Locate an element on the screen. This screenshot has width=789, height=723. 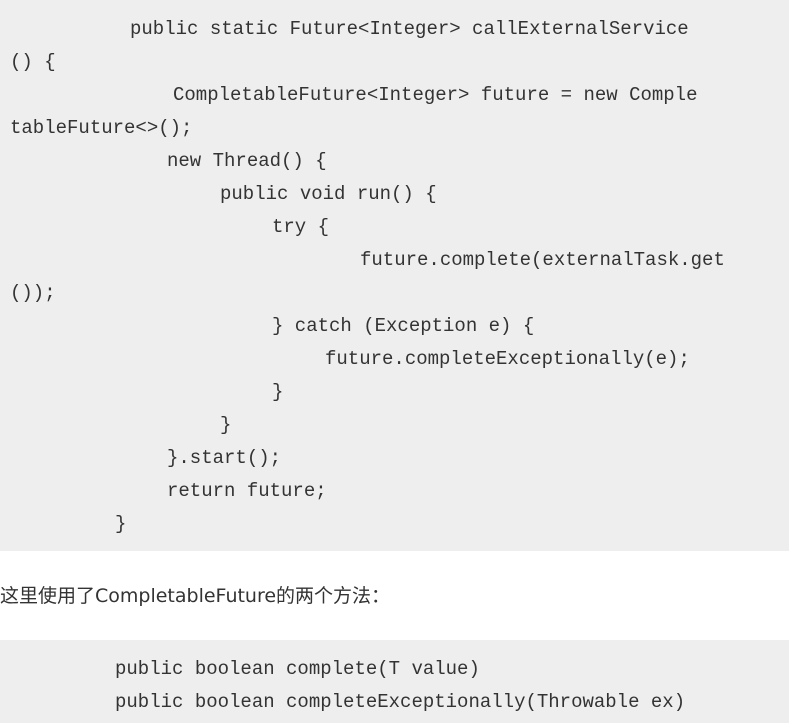
code-line: }.start(); is located at coordinates (224, 458).